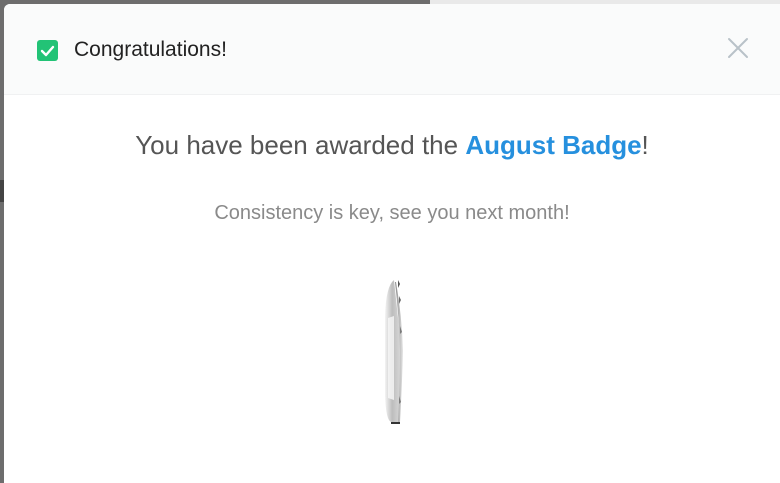 The width and height of the screenshot is (780, 483). Describe the element at coordinates (738, 48) in the screenshot. I see `close-icon` at that location.